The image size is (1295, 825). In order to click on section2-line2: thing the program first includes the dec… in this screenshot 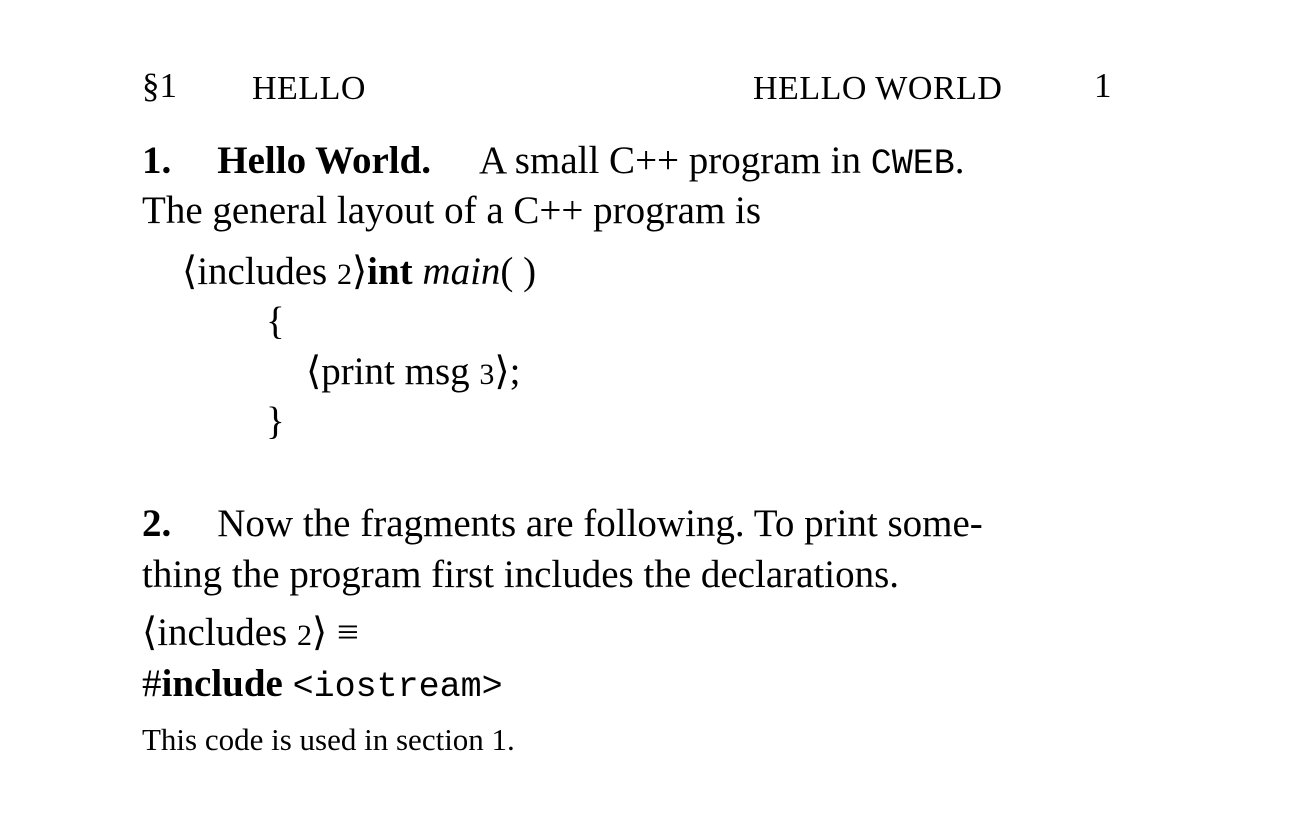, I will do `click(521, 574)`.